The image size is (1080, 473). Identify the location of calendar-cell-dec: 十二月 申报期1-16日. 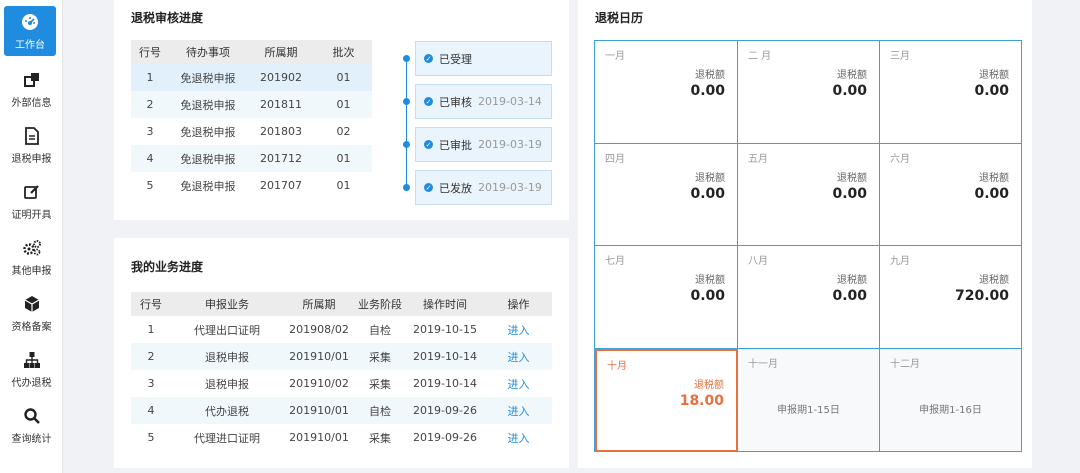
(950, 400).